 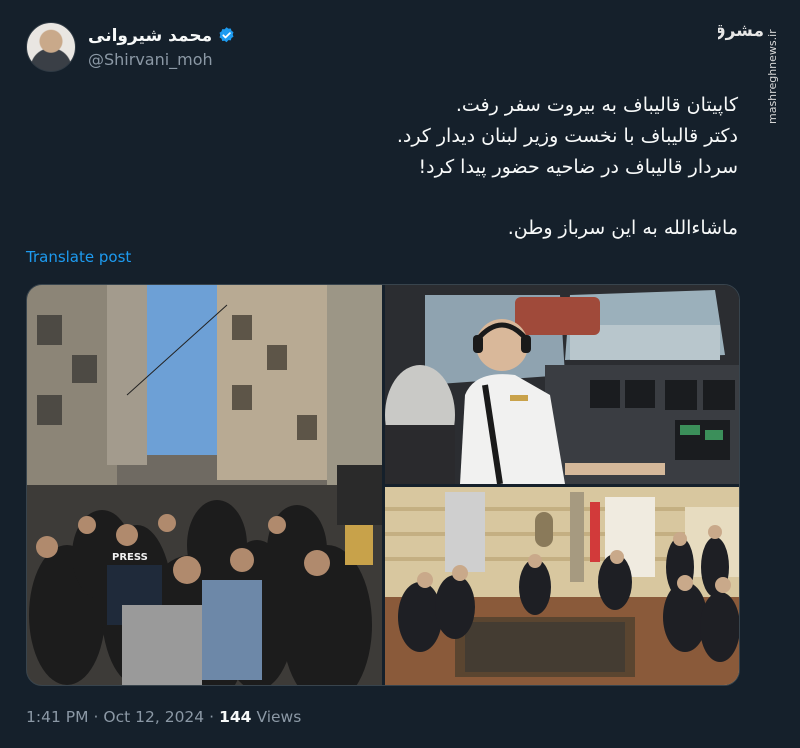 I want to click on views-label: Views, so click(x=279, y=717).